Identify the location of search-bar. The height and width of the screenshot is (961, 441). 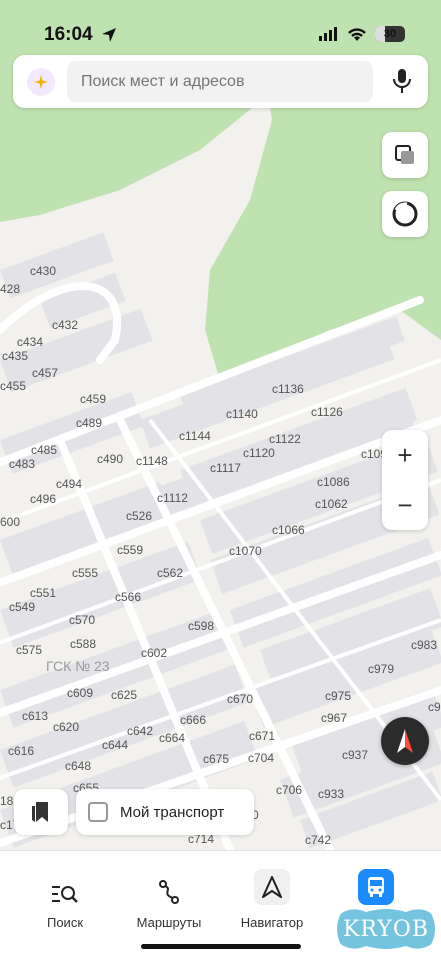
(220, 81).